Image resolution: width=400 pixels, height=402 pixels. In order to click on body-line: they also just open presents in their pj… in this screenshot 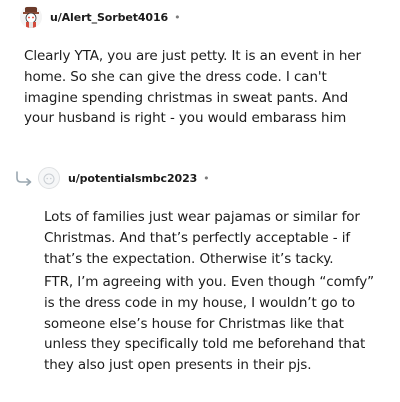, I will do `click(178, 365)`.